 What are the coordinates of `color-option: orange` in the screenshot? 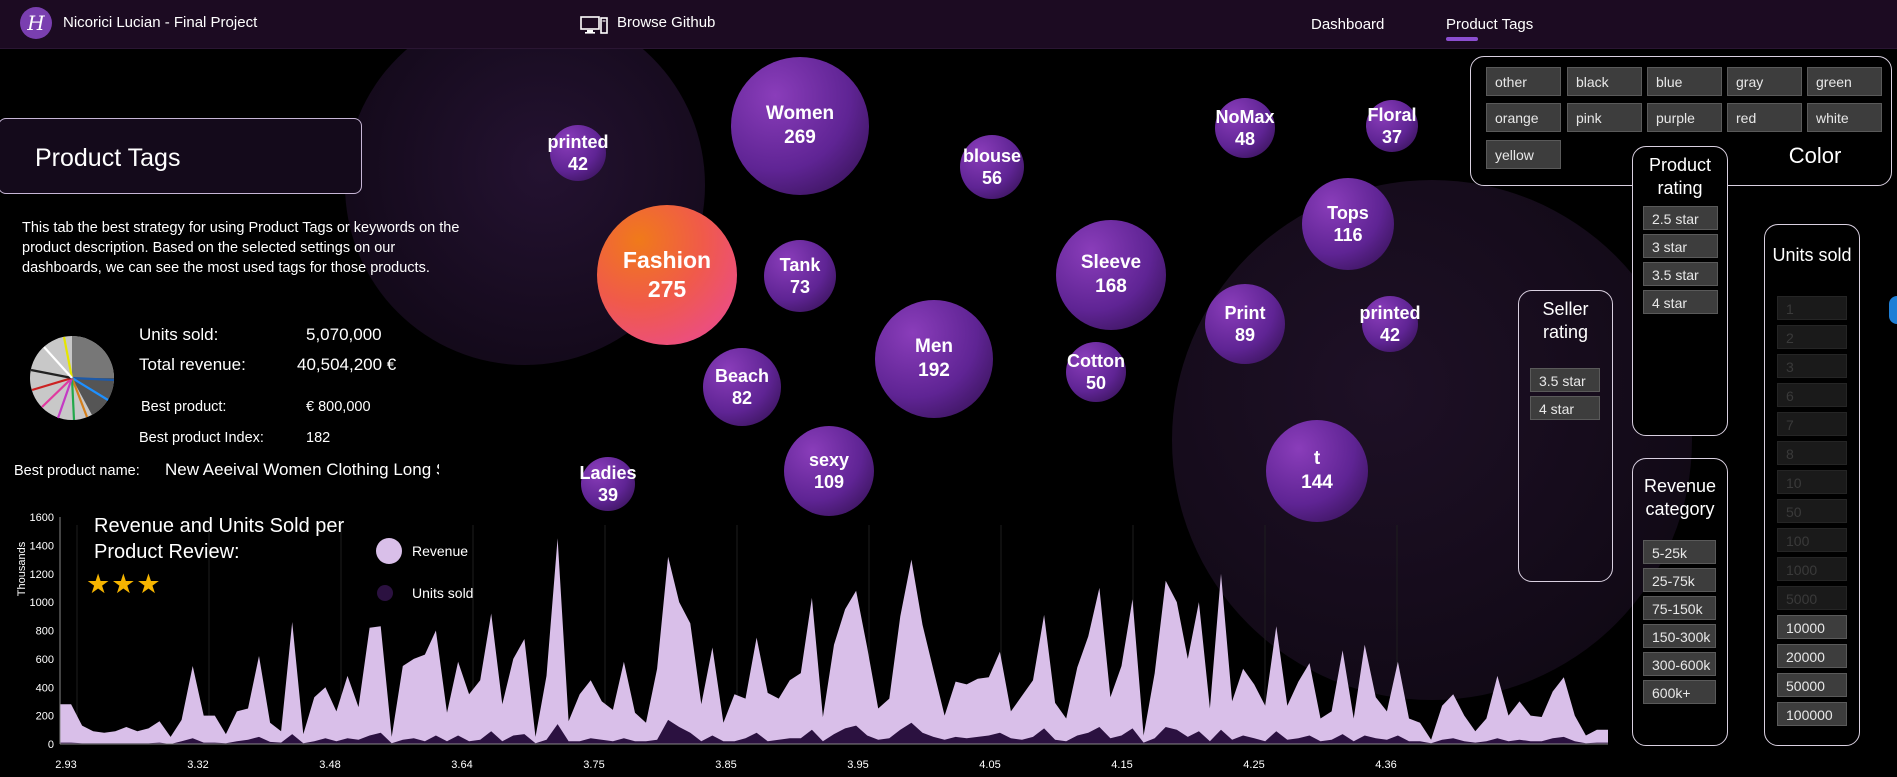 It's located at (1523, 117).